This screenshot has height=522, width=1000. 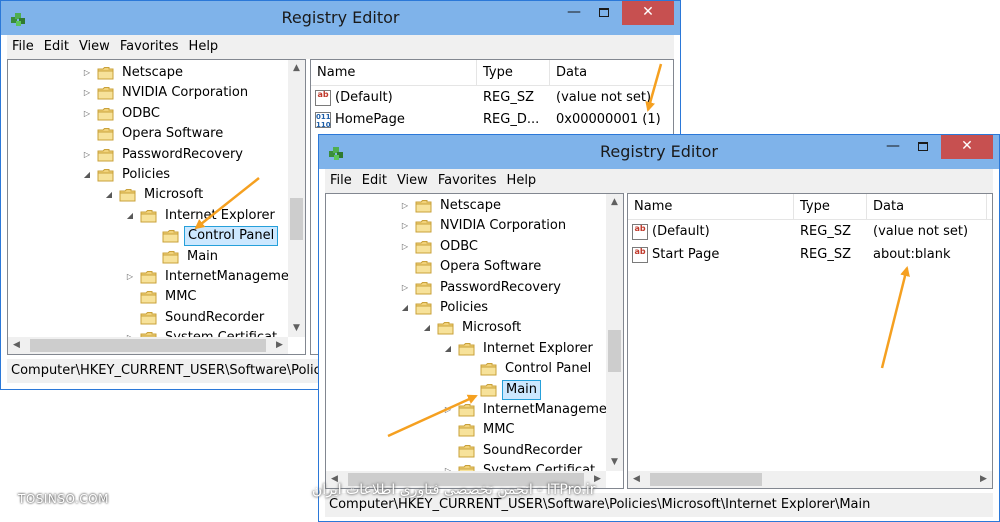 I want to click on string-value-icon: ab, so click(x=640, y=255).